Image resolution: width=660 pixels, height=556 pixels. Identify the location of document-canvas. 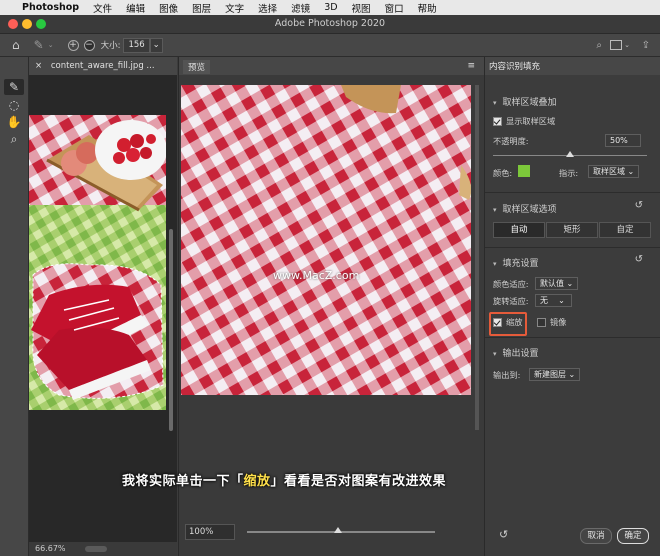
(97, 262).